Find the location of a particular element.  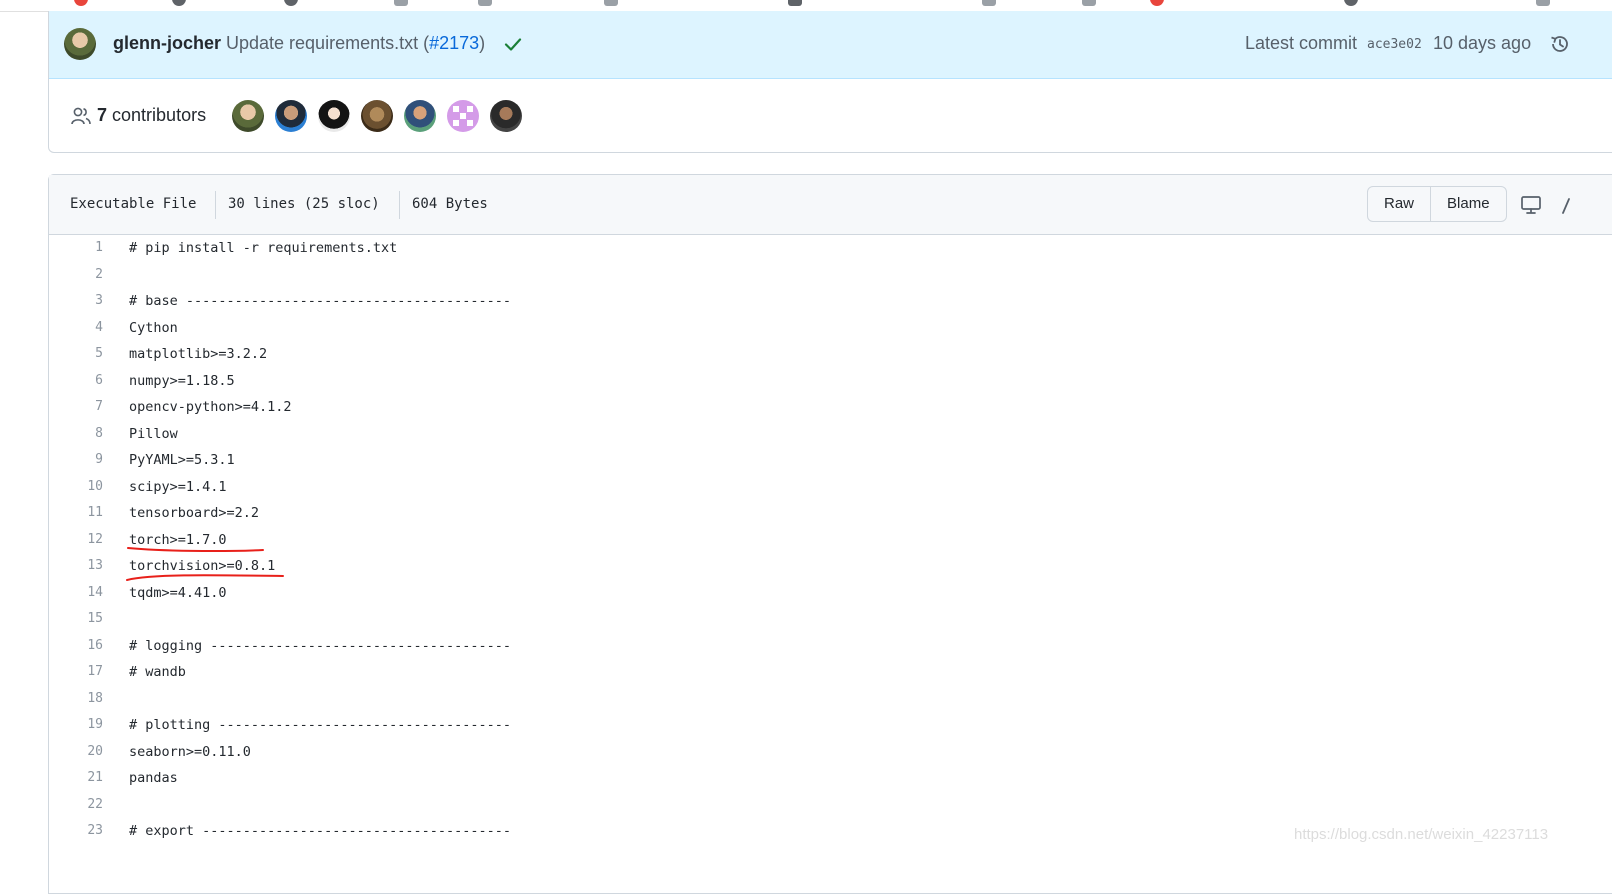

line-number: 3 is located at coordinates (76, 301).